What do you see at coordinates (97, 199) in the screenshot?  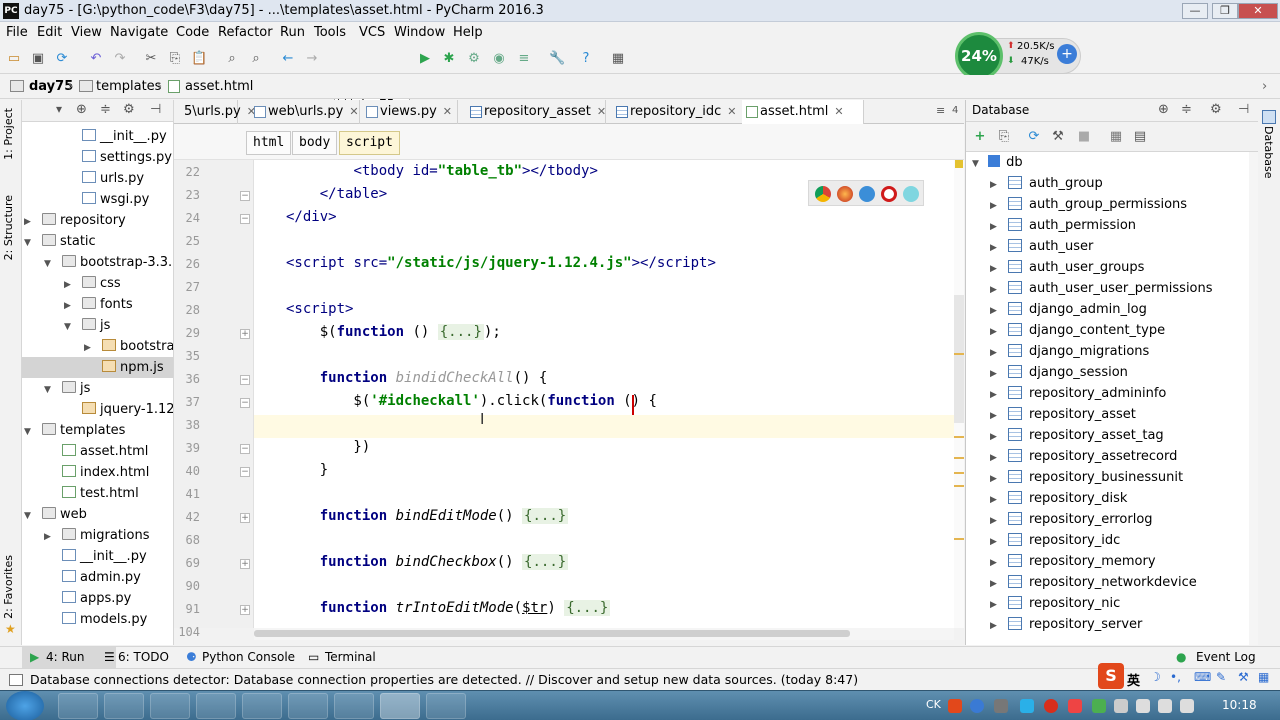 I see `tree-item: wsgi.py` at bounding box center [97, 199].